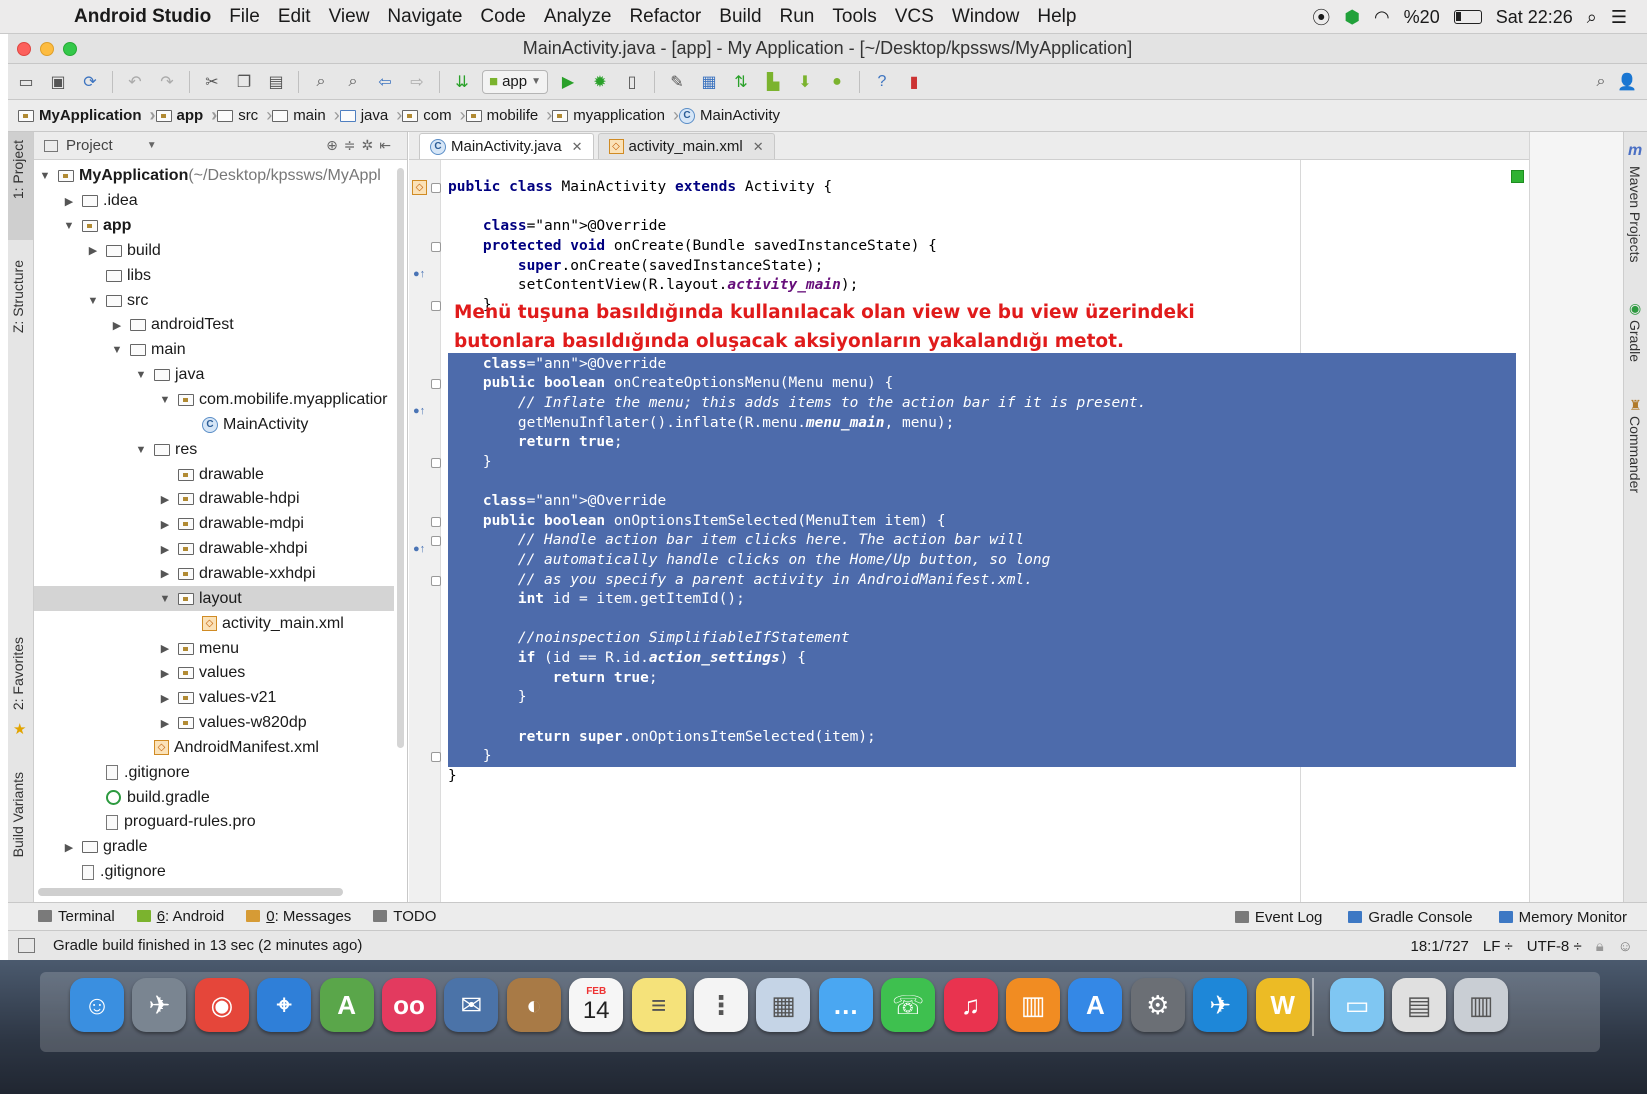  Describe the element at coordinates (658, 1005) in the screenshot. I see `notes-icon: ≡` at that location.